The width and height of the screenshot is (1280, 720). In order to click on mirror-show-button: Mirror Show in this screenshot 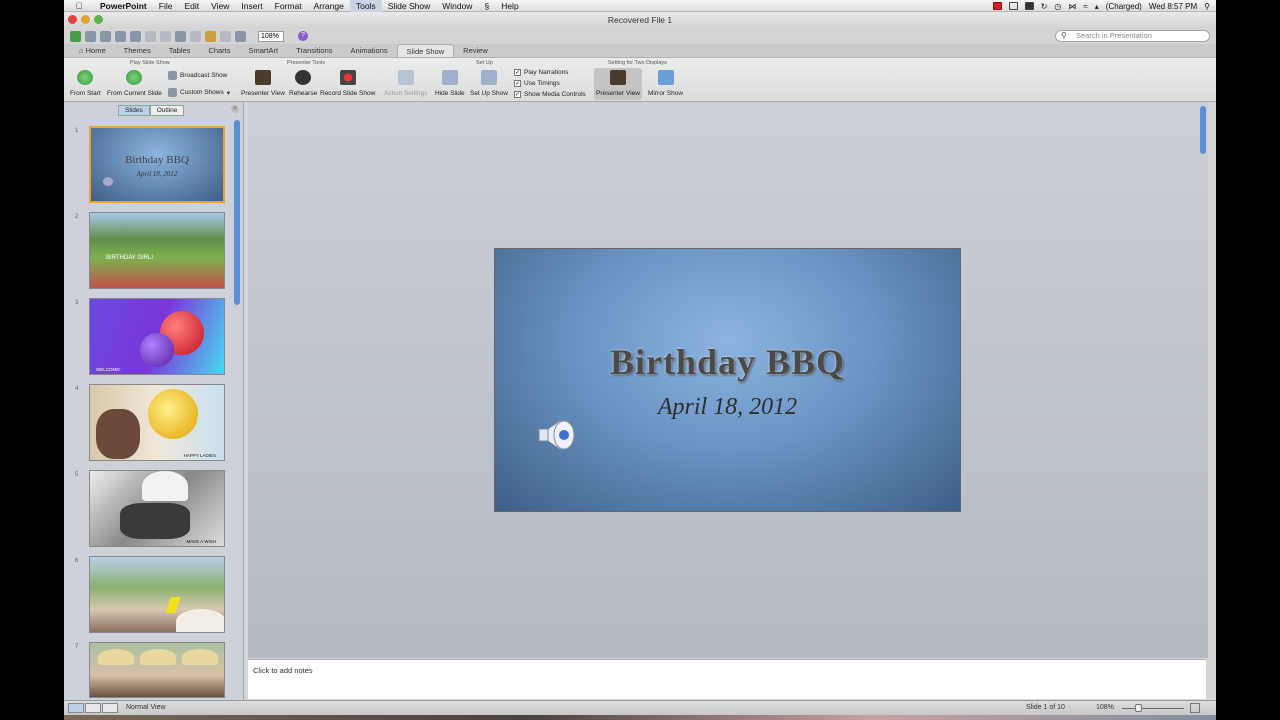, I will do `click(665, 83)`.